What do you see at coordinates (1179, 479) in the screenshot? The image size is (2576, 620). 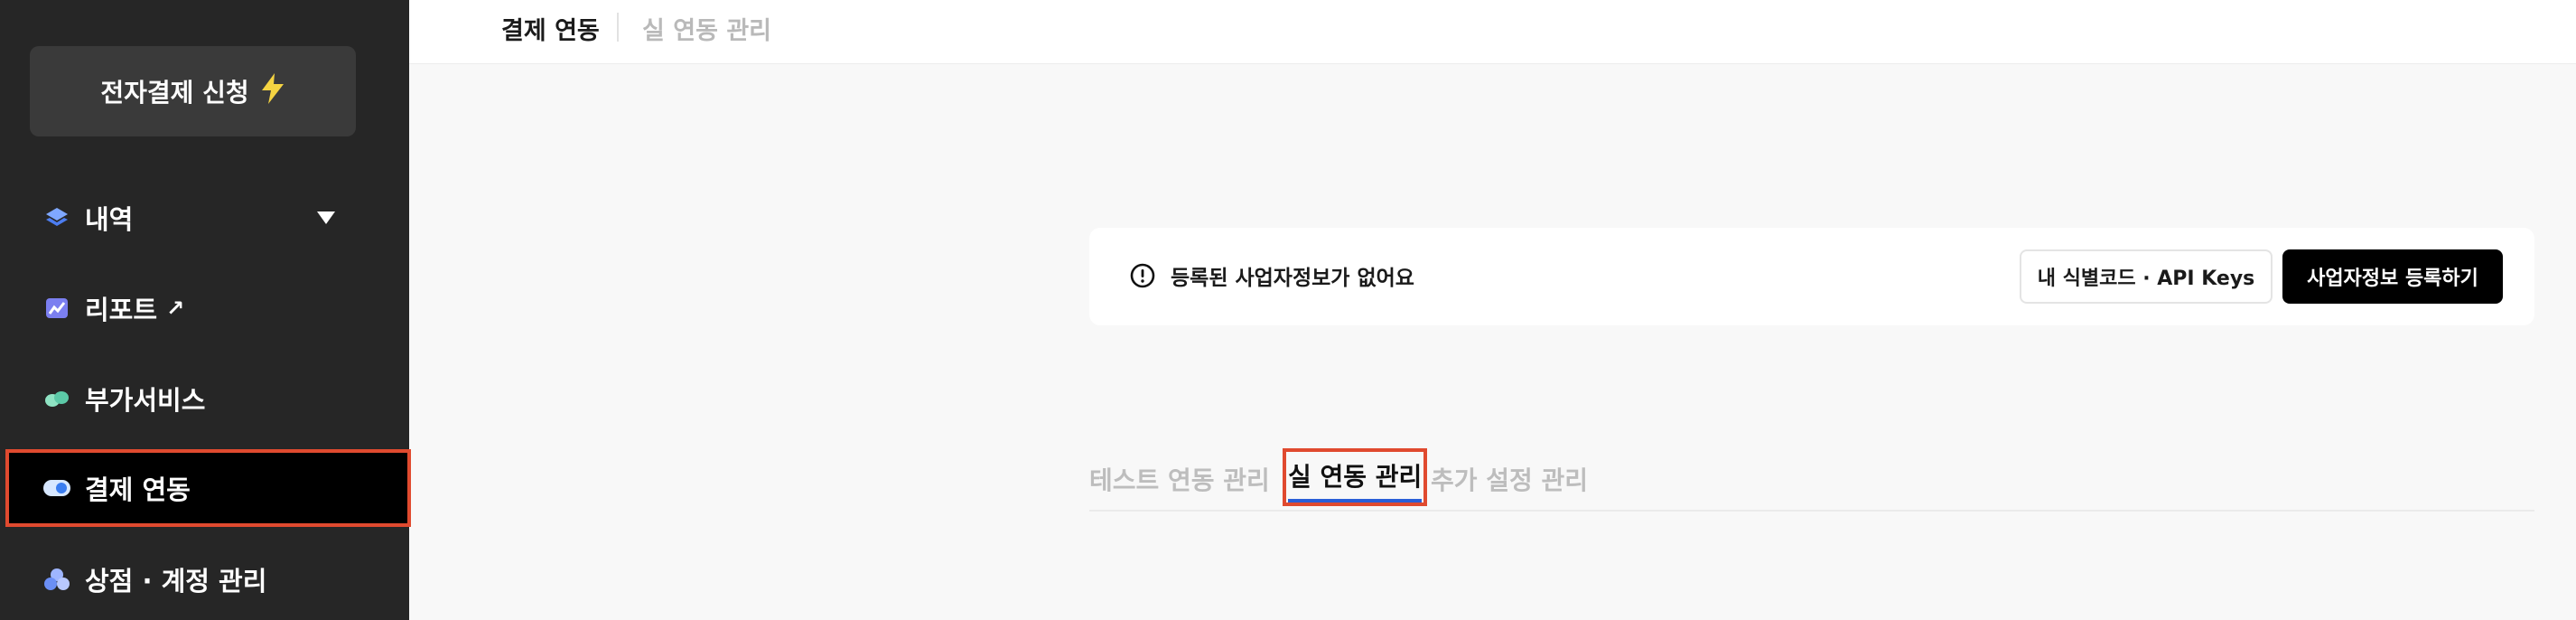 I see `tab-test-integration: 테스트 연동 관리` at bounding box center [1179, 479].